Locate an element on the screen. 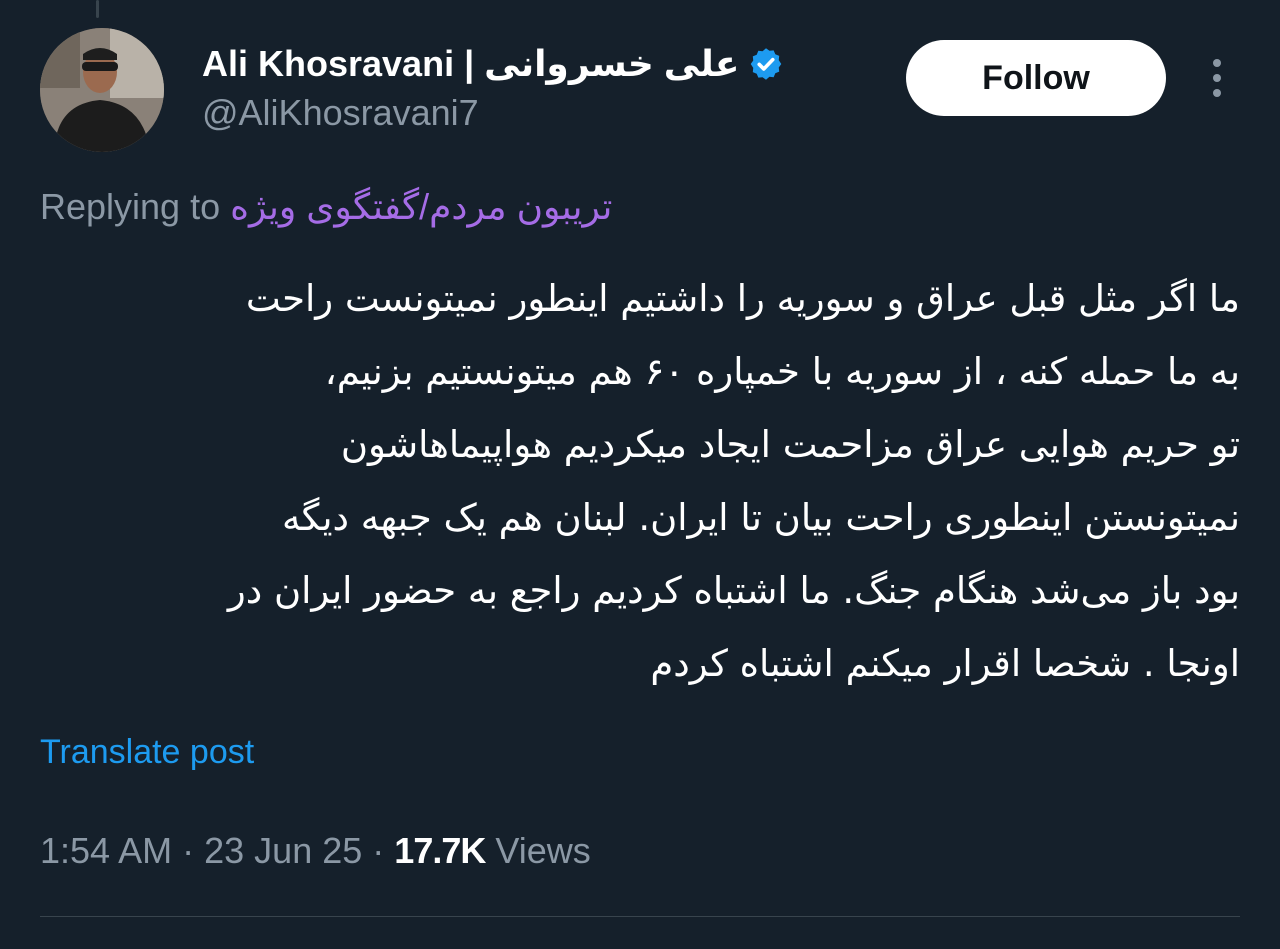  post-metadata: 1:54 AM · 23 Jun 25 · 17.7K Views is located at coordinates (315, 851).